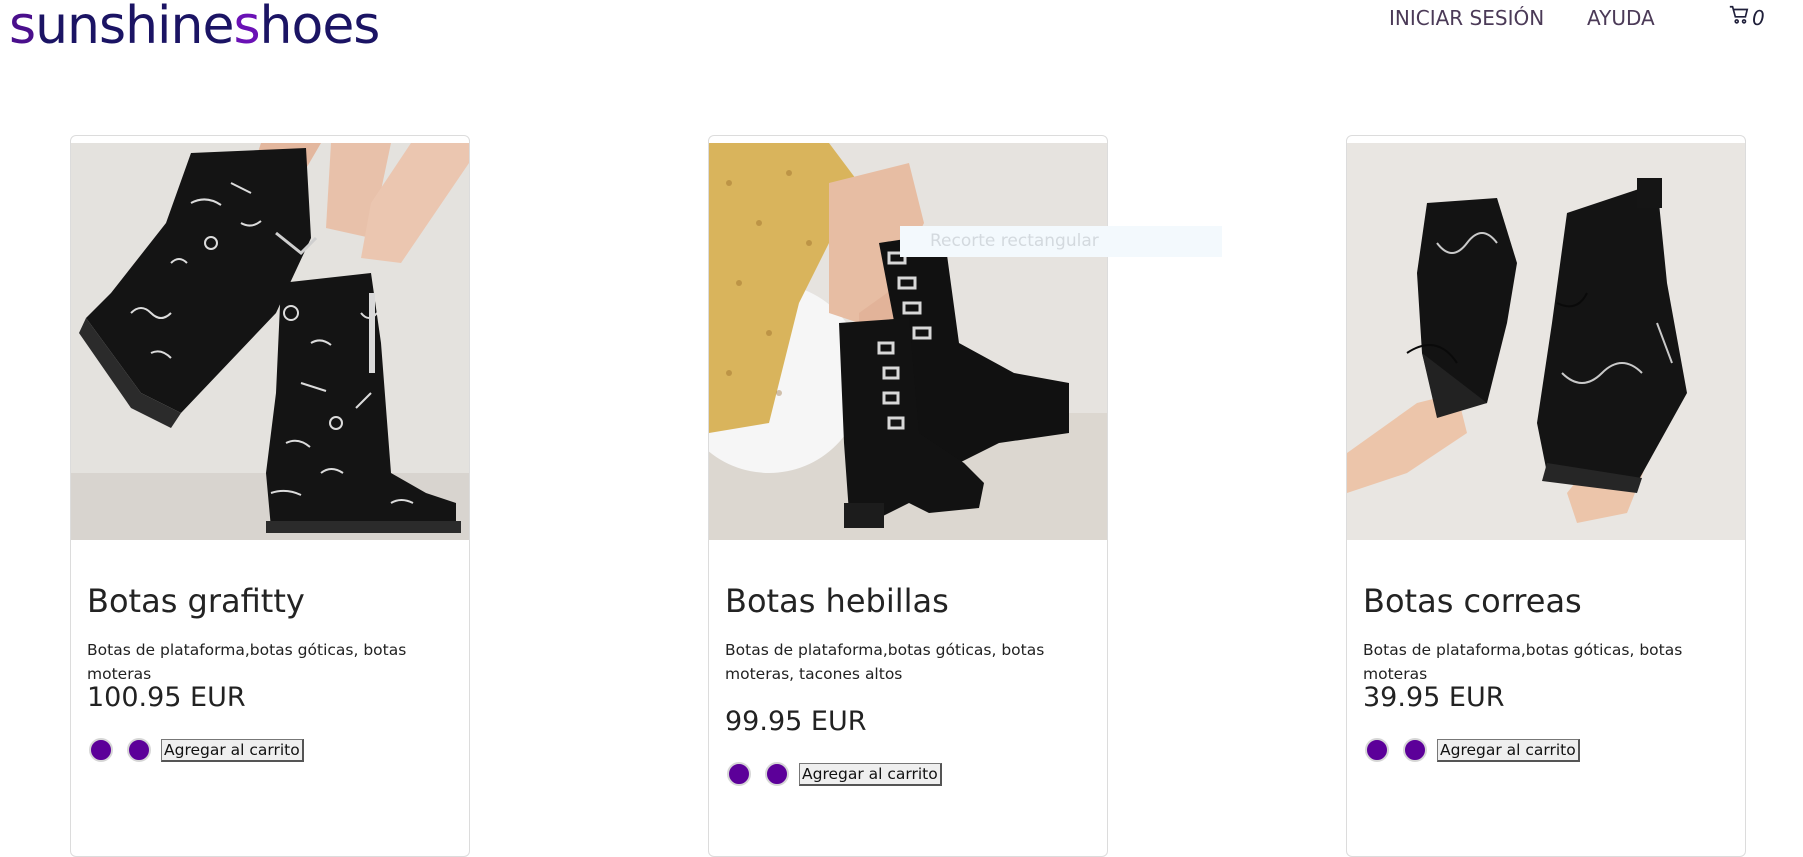 This screenshot has height=857, width=1803. Describe the element at coordinates (908, 341) in the screenshot. I see `buckle-boots-image` at that location.